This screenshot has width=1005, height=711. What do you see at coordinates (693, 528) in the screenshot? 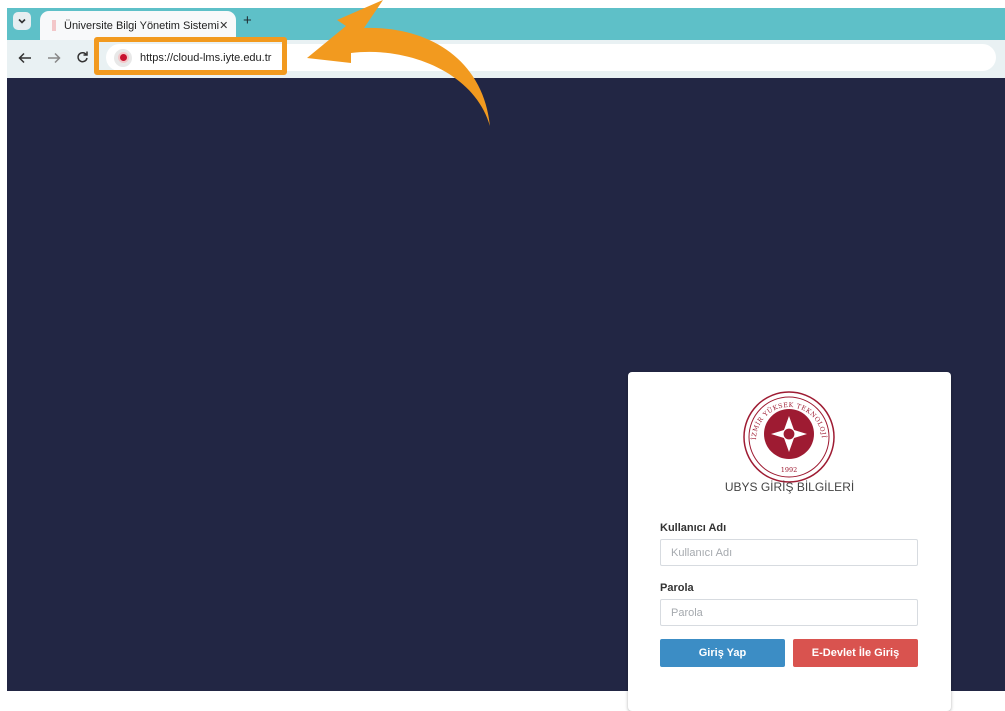
I see `username-label: Kullanıcı Adı` at bounding box center [693, 528].